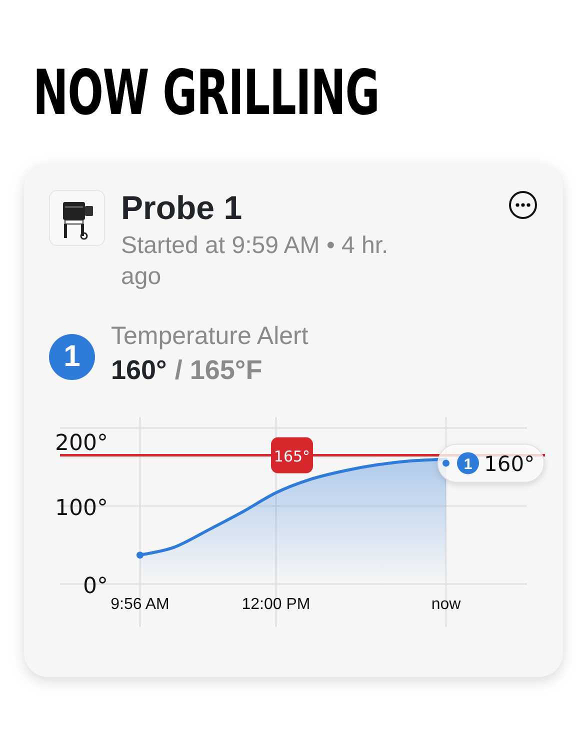  Describe the element at coordinates (81, 443) in the screenshot. I see `axis-label: 200°` at that location.